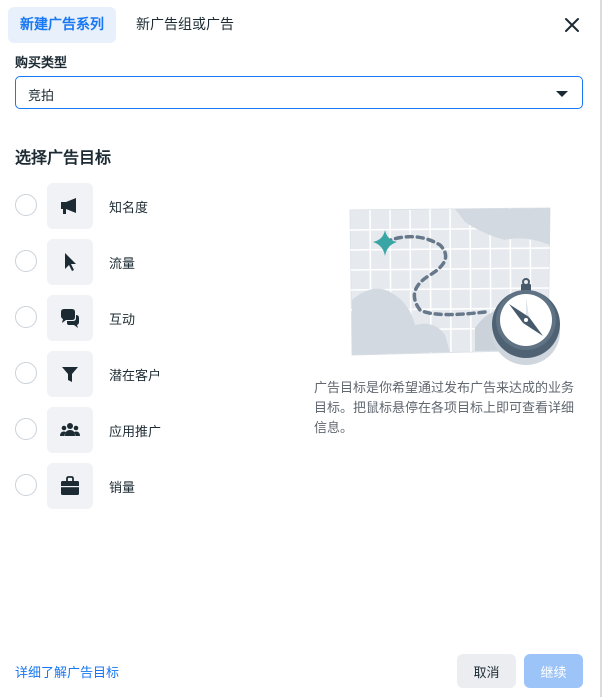 The width and height of the screenshot is (602, 697). Describe the element at coordinates (486, 671) in the screenshot. I see `cancel-button: 取消` at that location.